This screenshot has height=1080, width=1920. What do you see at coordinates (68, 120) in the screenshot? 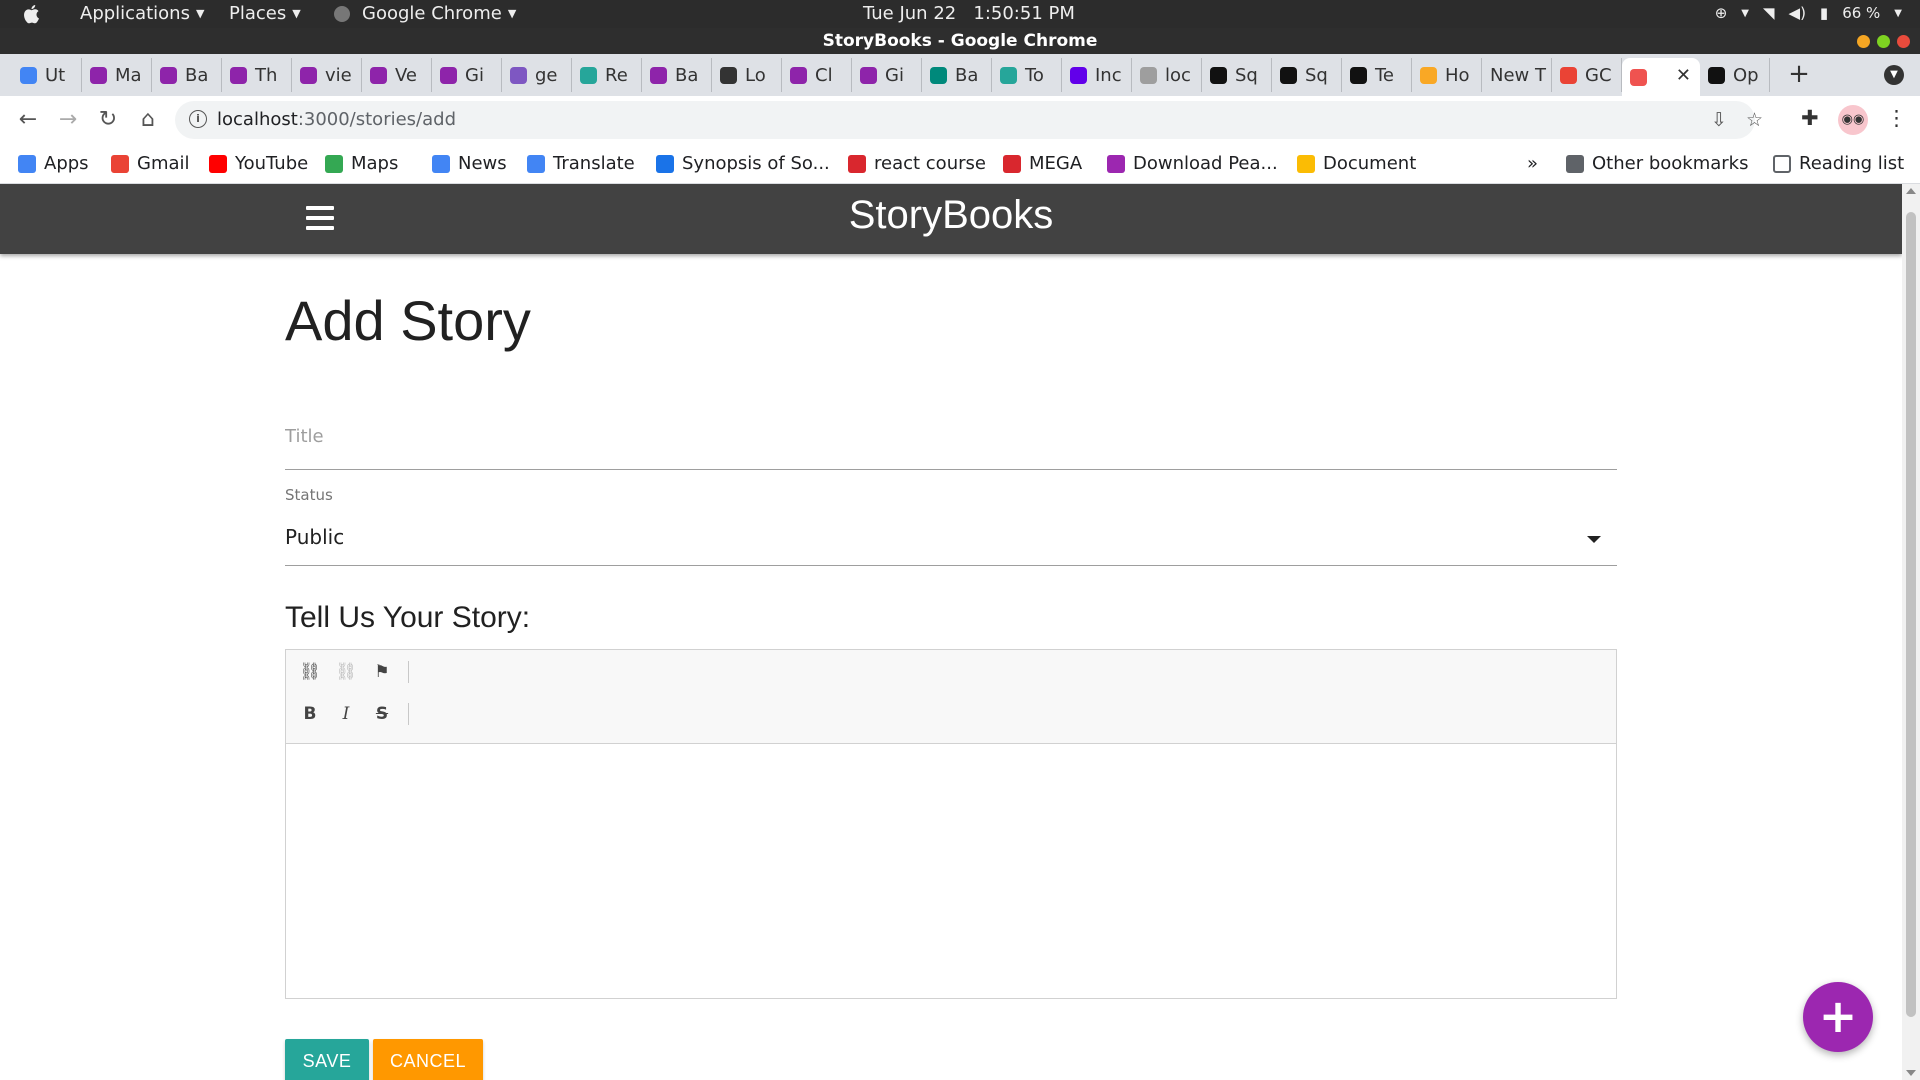
I see `forward-arrow-icon: →` at bounding box center [68, 120].